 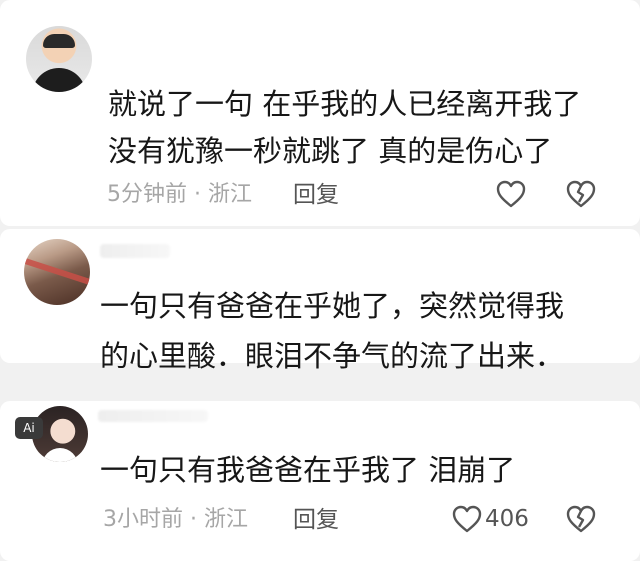 What do you see at coordinates (179, 194) in the screenshot?
I see `comment-meta: 5分钟前 · 浙江` at bounding box center [179, 194].